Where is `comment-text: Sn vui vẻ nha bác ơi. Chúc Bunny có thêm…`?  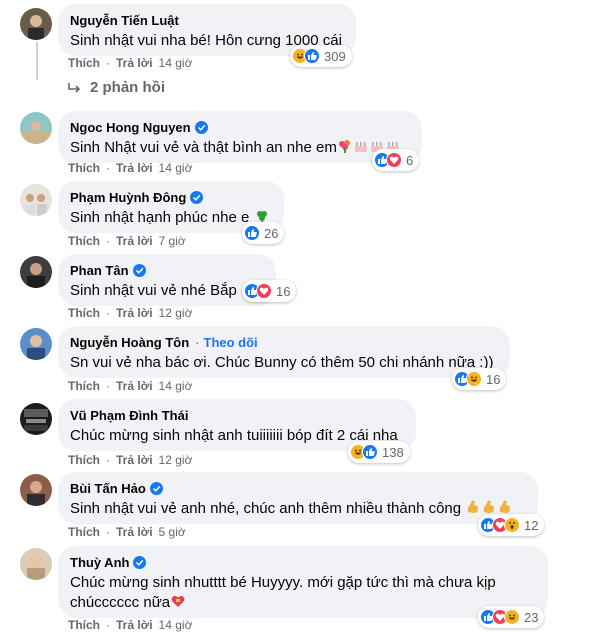 comment-text: Sn vui vẻ nha bác ơi. Chúc Bunny có thêm… is located at coordinates (282, 362).